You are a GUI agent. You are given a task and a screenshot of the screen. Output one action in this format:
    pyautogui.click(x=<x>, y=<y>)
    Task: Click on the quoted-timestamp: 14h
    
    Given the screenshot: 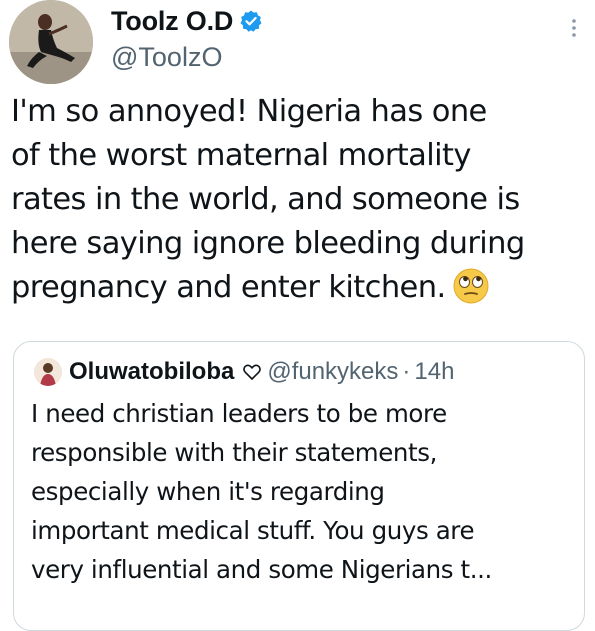 What is the action you would take?
    pyautogui.click(x=434, y=372)
    